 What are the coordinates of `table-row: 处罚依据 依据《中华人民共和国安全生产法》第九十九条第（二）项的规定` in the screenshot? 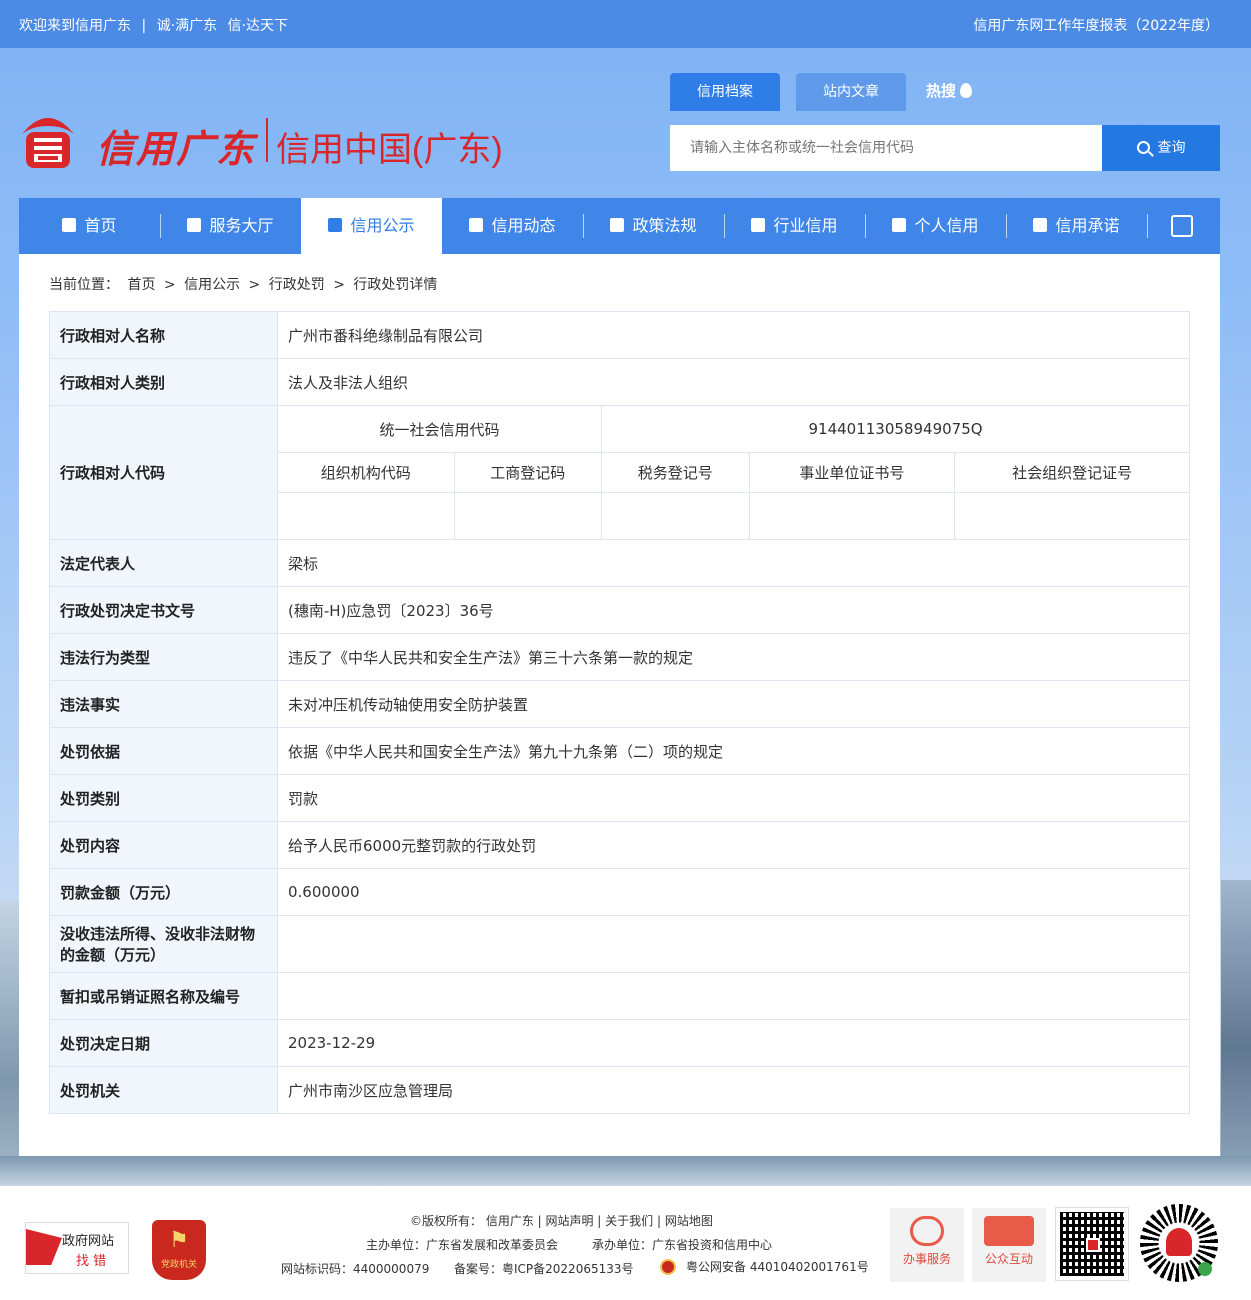 It's located at (619, 751).